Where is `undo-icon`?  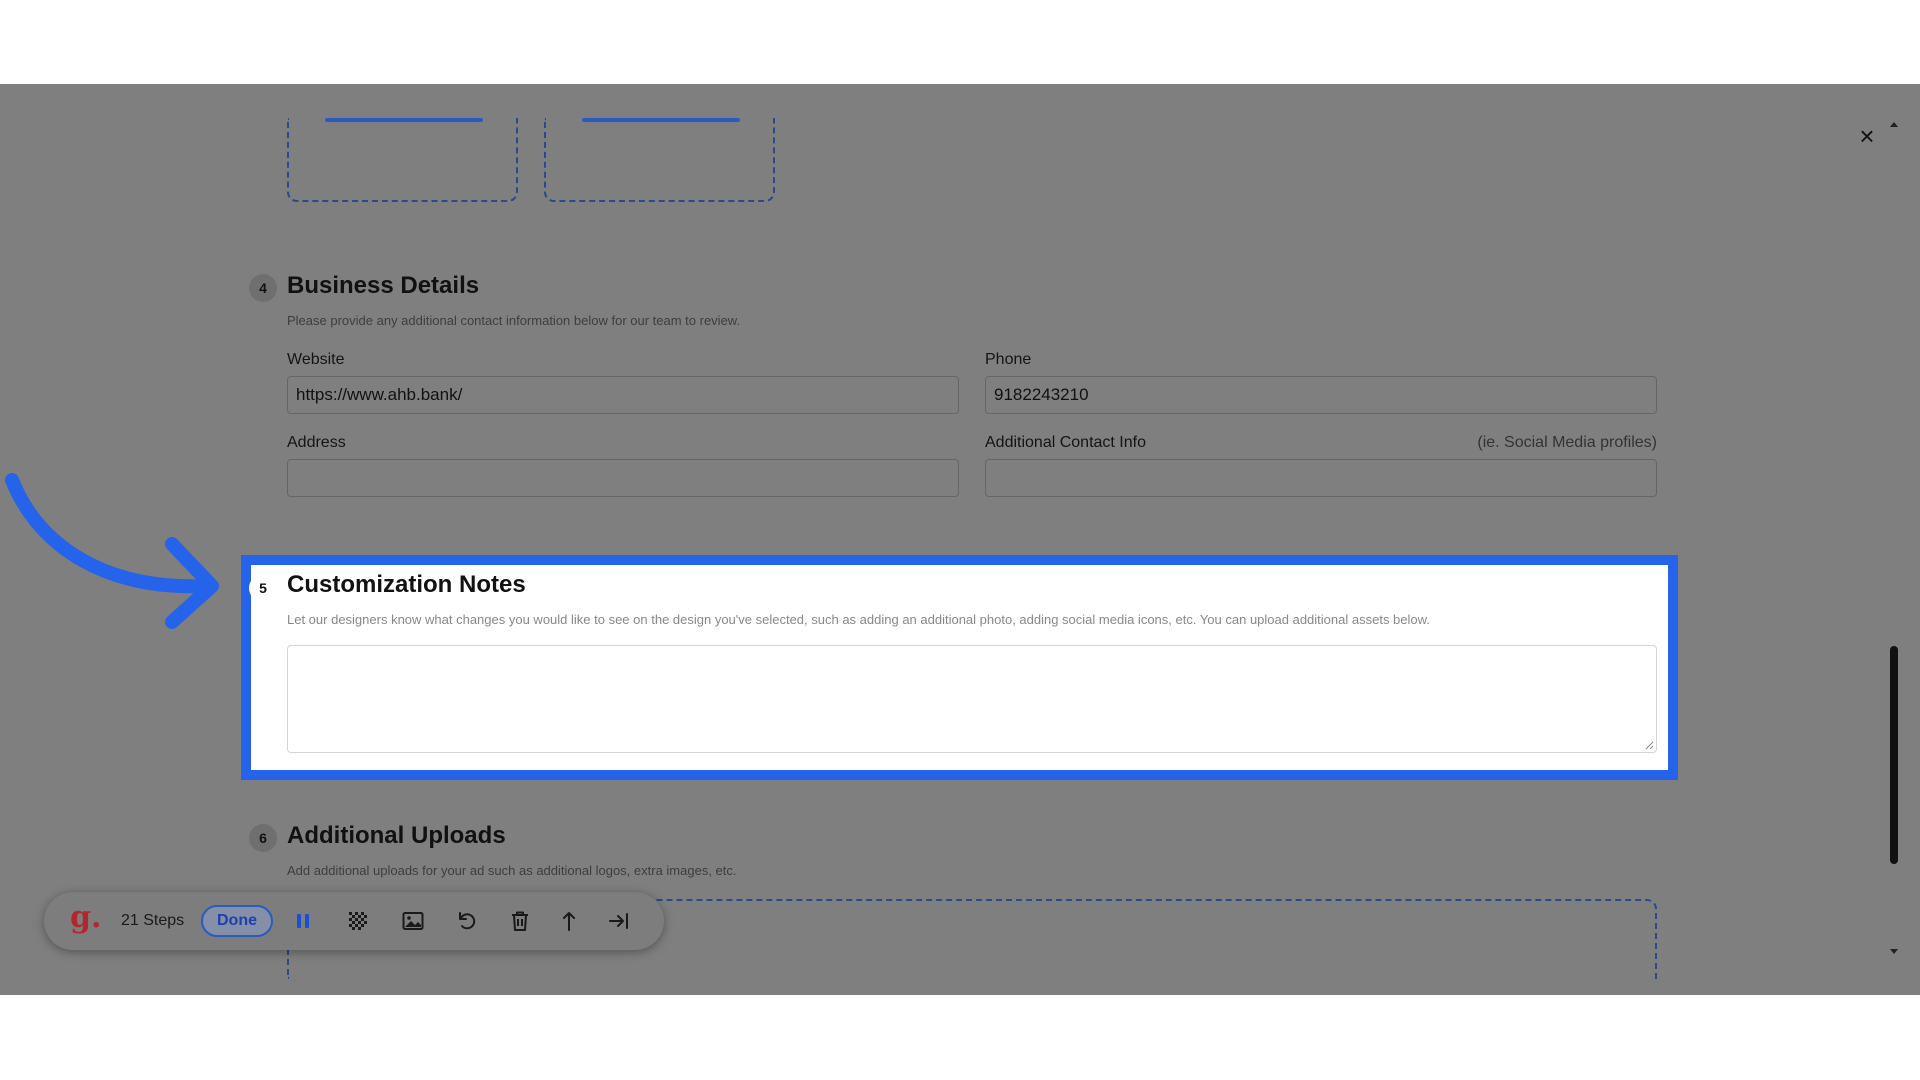 undo-icon is located at coordinates (467, 921).